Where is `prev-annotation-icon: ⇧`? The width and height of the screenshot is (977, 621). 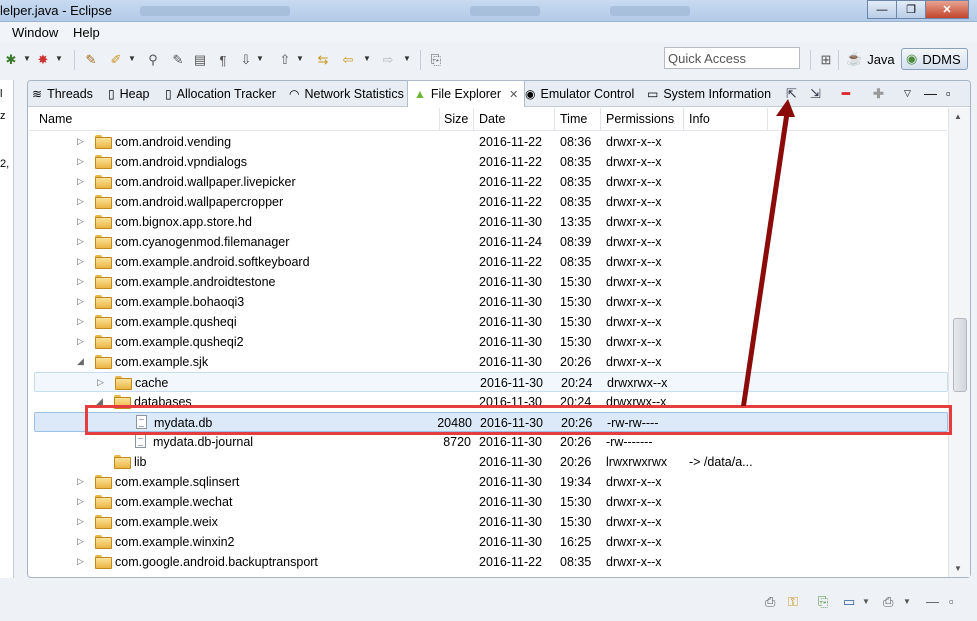 prev-annotation-icon: ⇧ is located at coordinates (285, 60).